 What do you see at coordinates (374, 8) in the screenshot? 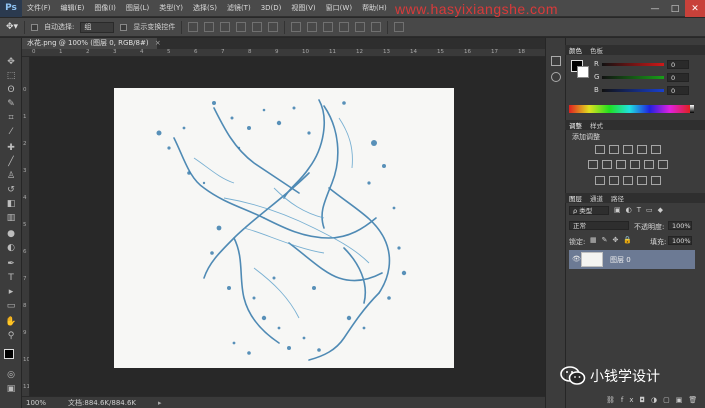
I see `menu-item: 帮助(H)` at bounding box center [374, 8].